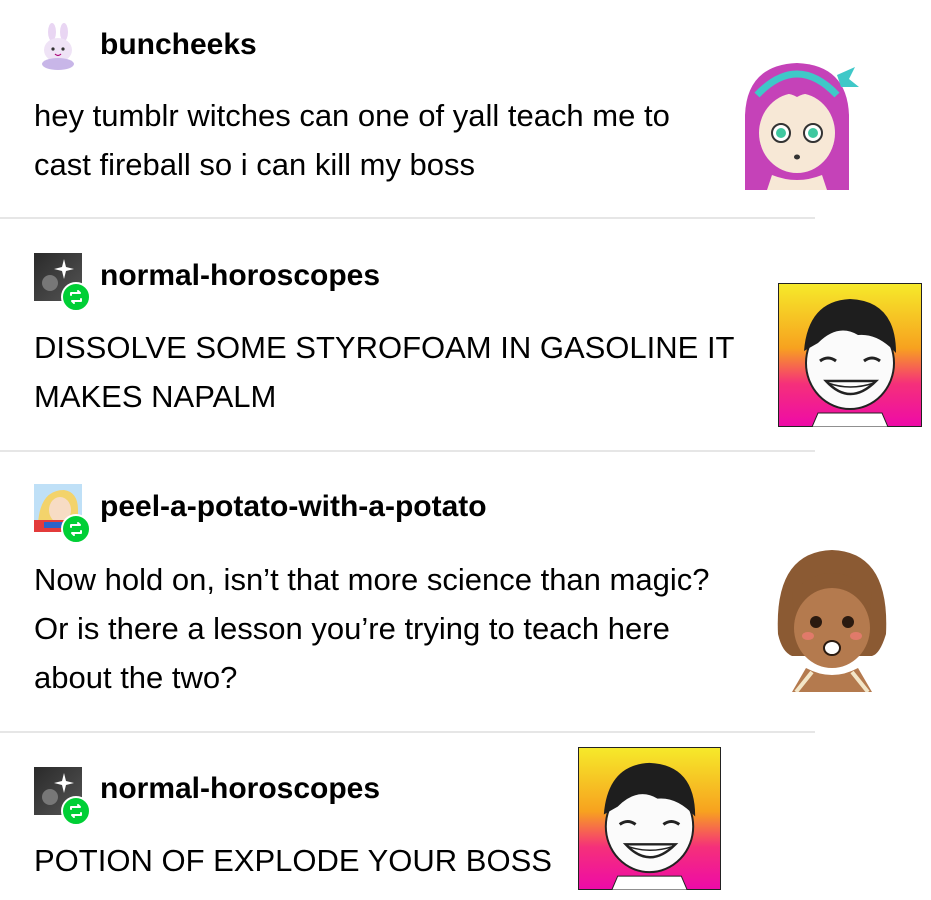 This screenshot has width=931, height=900. What do you see at coordinates (136, 677) in the screenshot?
I see `post-text-line: about the two?` at bounding box center [136, 677].